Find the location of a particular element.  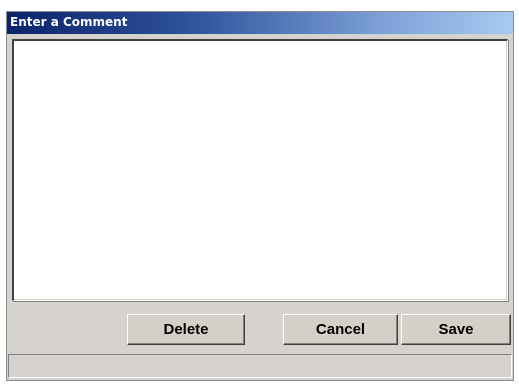

save-button: Save is located at coordinates (456, 329).